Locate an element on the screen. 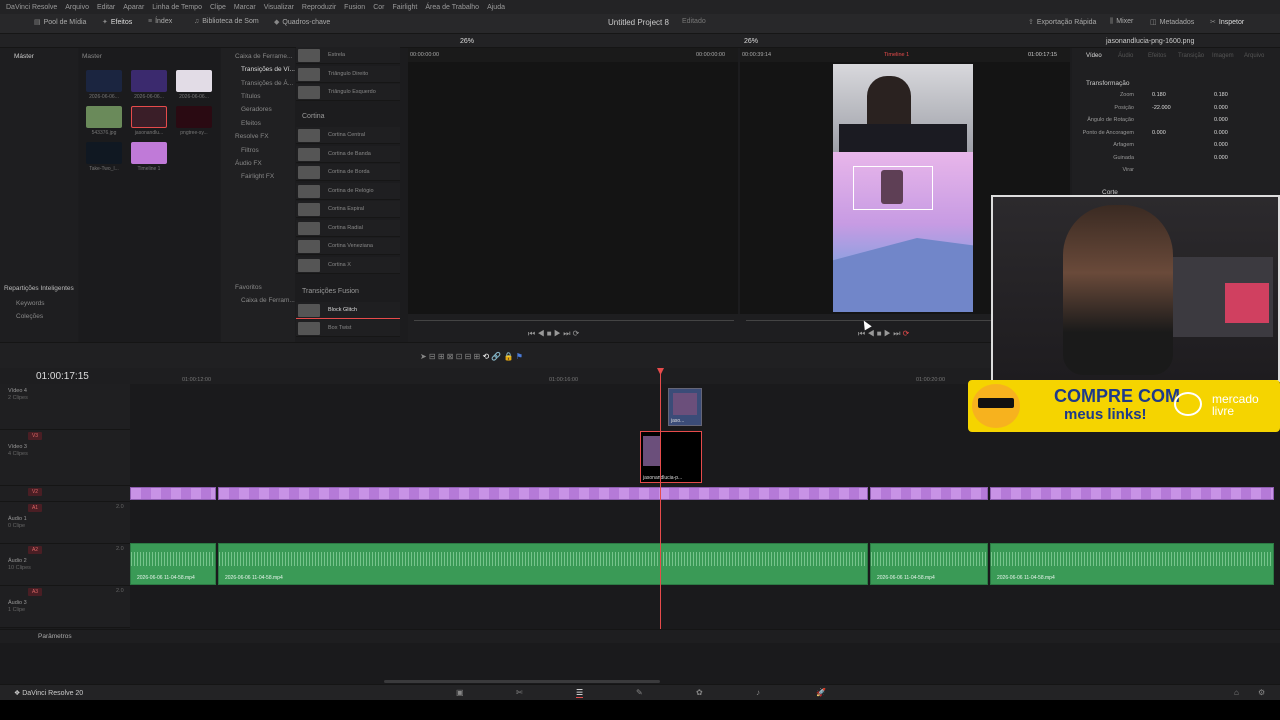 This screenshot has width=1280, height=720. effect-item: Cortina de Borda is located at coordinates (348, 172).